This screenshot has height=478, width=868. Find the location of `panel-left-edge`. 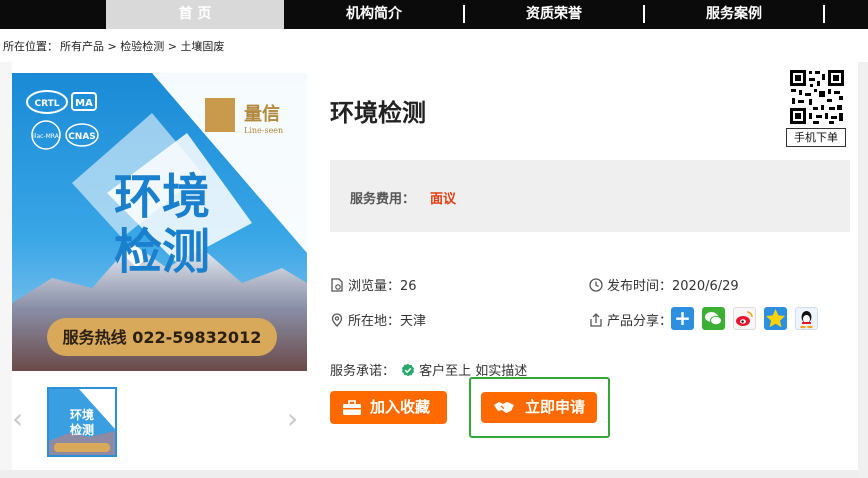

panel-left-edge is located at coordinates (6, 270).